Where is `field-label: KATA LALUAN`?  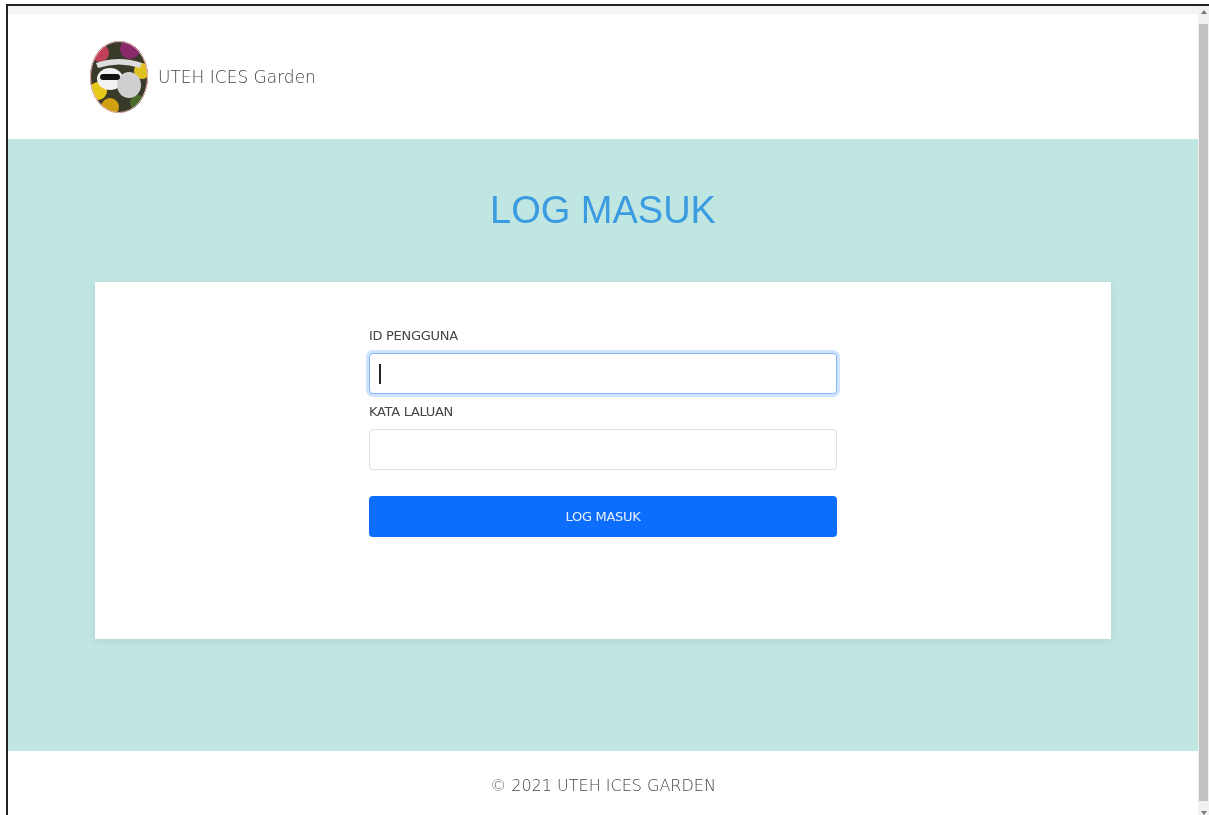 field-label: KATA LALUAN is located at coordinates (411, 411).